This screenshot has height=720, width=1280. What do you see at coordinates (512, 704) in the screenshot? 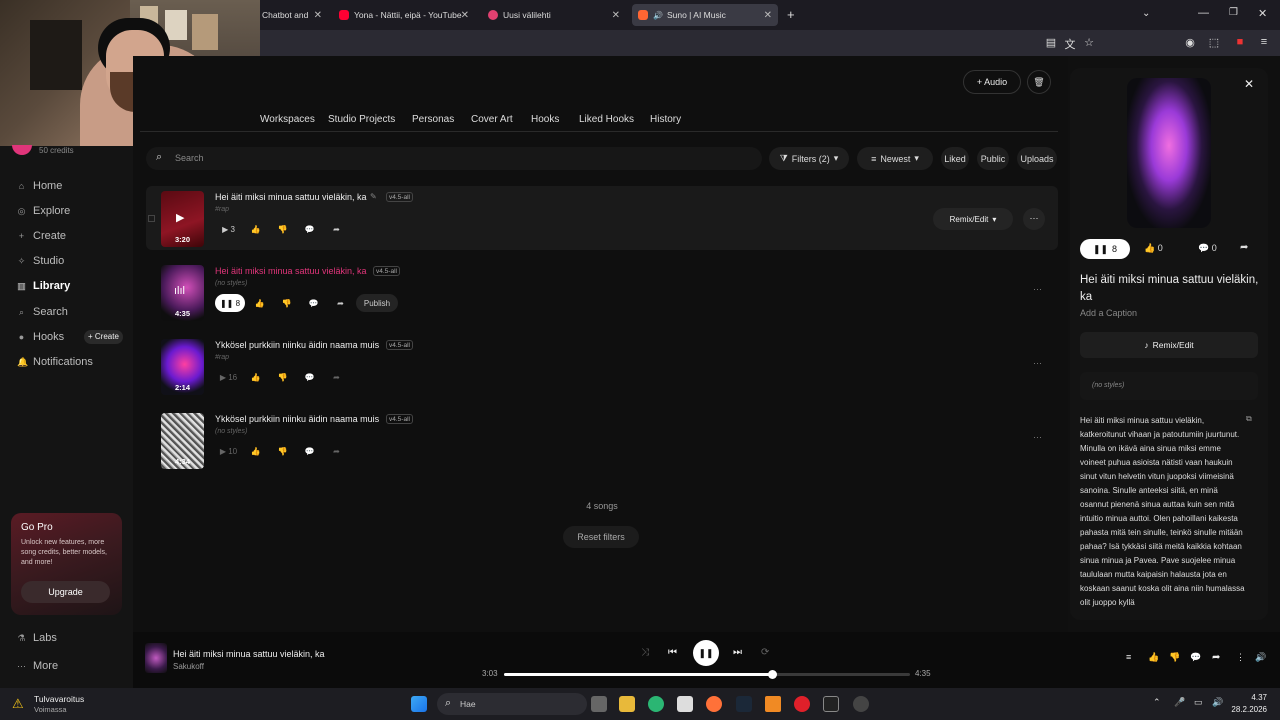
I see `taskbar-search: ⌕ Hae` at bounding box center [512, 704].